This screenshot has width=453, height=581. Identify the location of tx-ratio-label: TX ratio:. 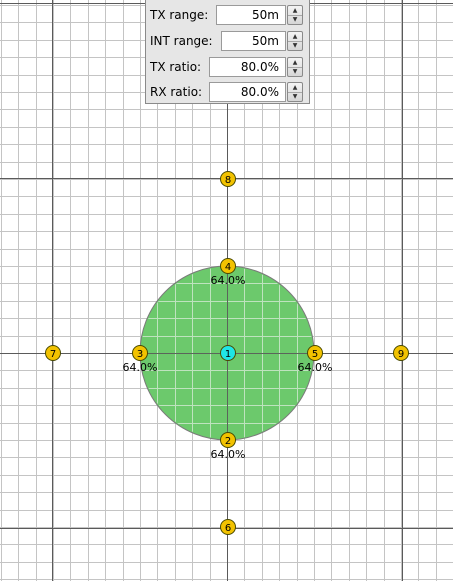
(176, 67).